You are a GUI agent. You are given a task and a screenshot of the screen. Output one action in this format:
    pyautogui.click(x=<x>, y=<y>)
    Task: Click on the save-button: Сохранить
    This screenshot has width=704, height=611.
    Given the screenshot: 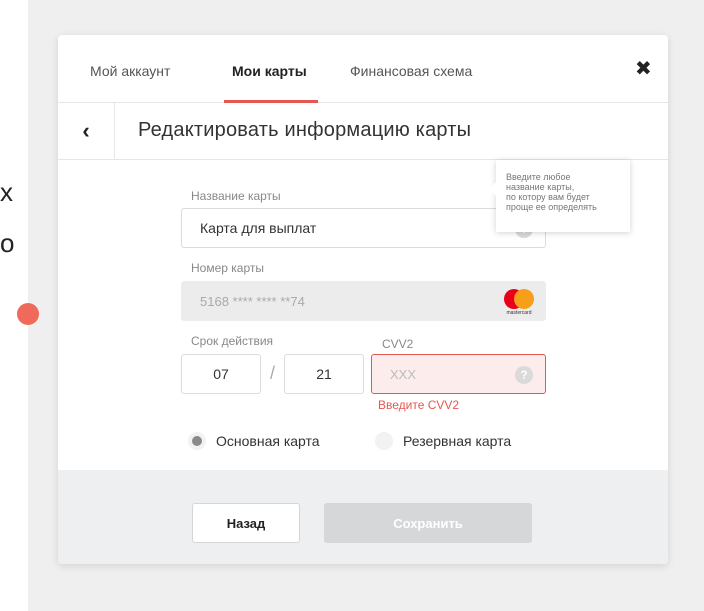 What is the action you would take?
    pyautogui.click(x=428, y=523)
    